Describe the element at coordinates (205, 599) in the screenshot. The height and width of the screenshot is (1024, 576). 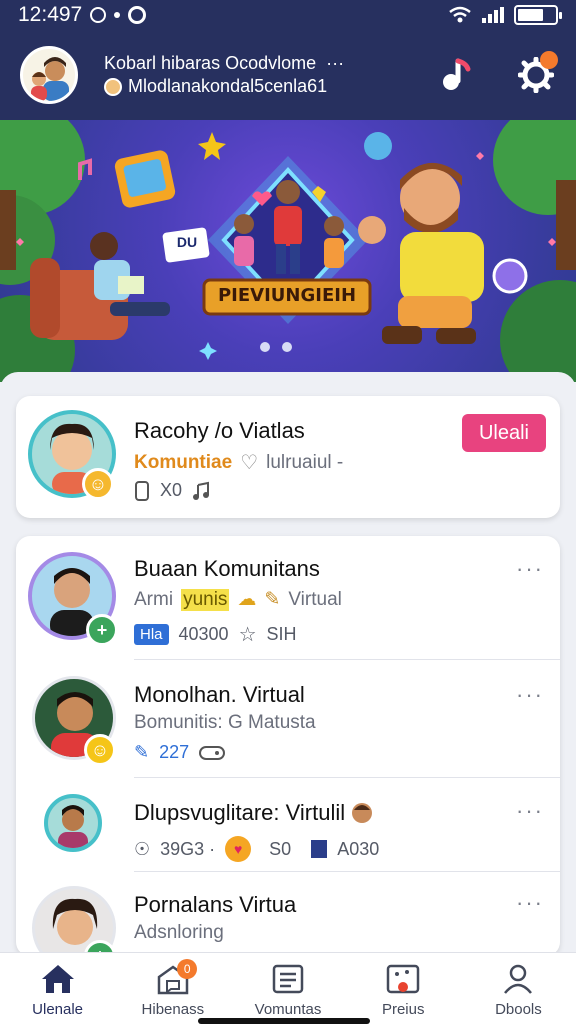
I see `subtitle-highlight: yunis` at that location.